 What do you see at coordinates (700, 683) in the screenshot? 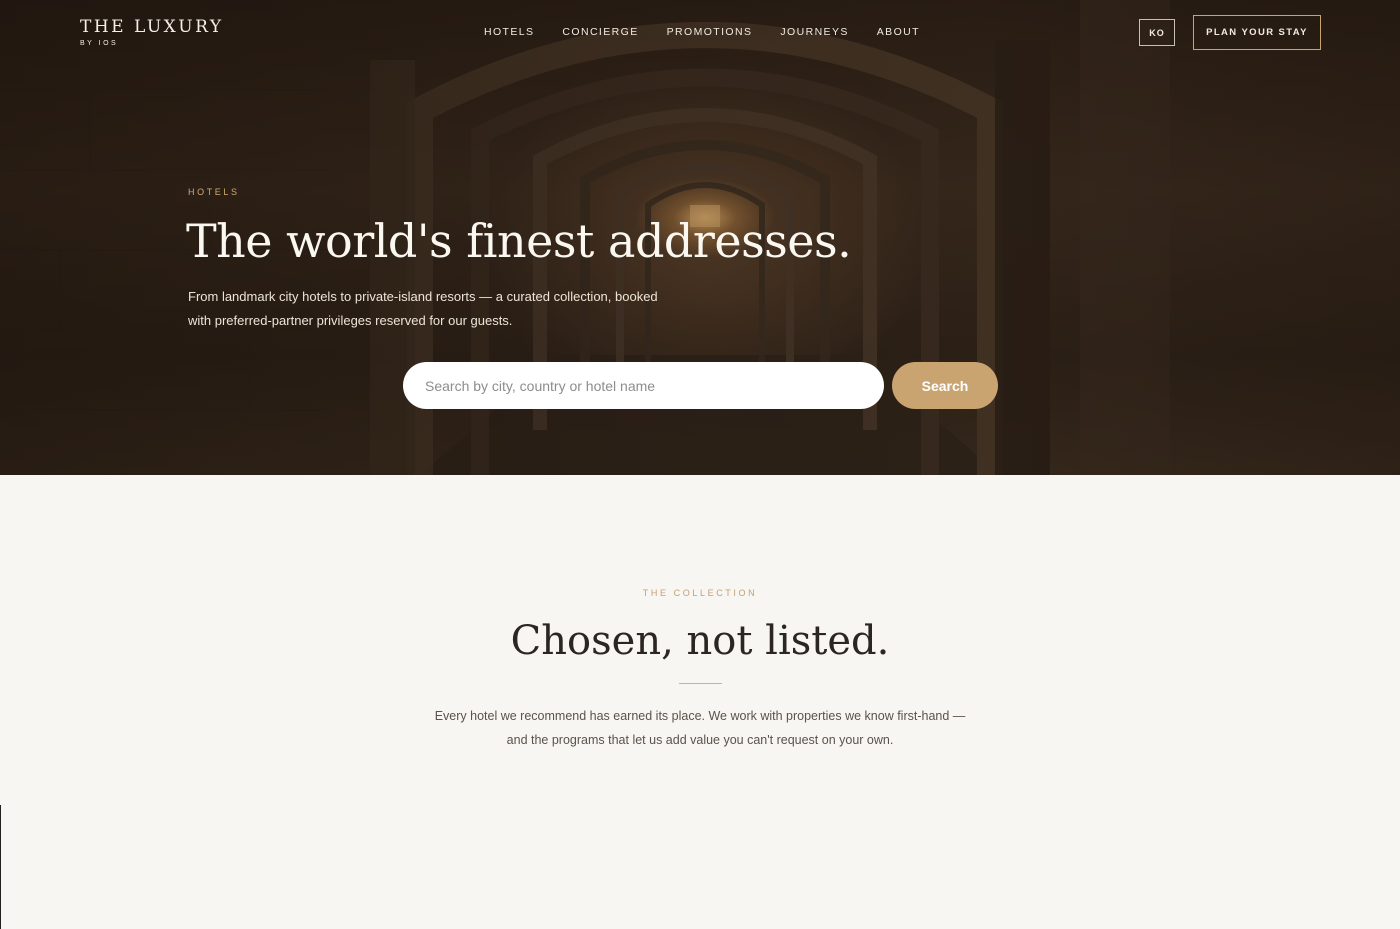
I see `collection-divider` at bounding box center [700, 683].